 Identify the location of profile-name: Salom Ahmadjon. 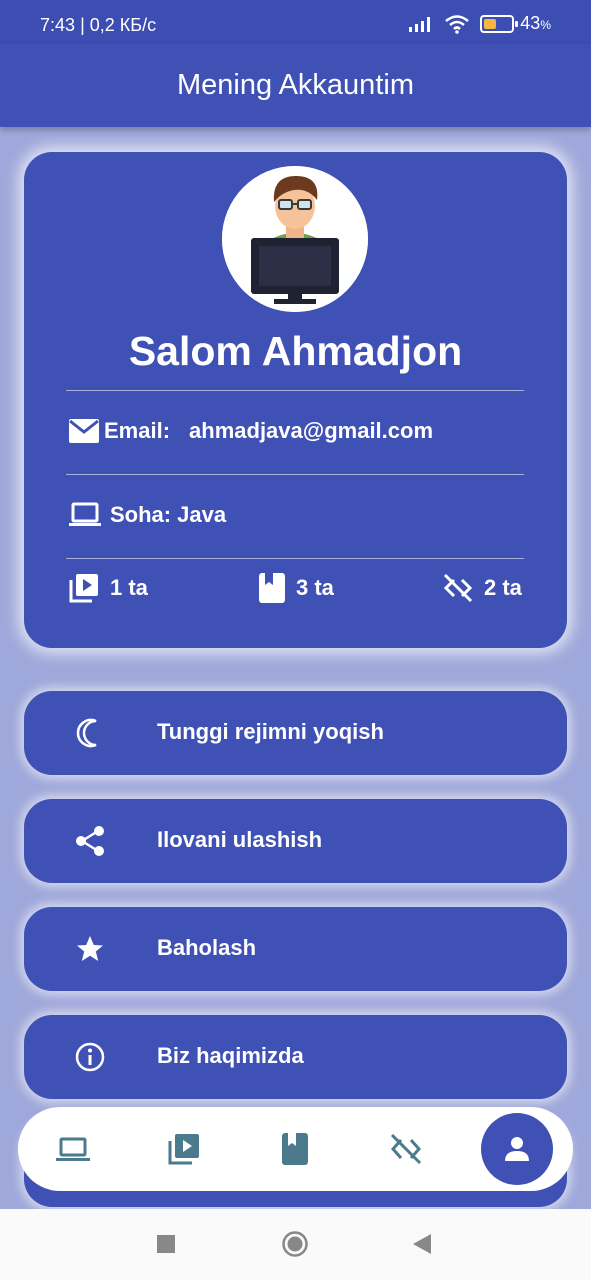
(295, 351).